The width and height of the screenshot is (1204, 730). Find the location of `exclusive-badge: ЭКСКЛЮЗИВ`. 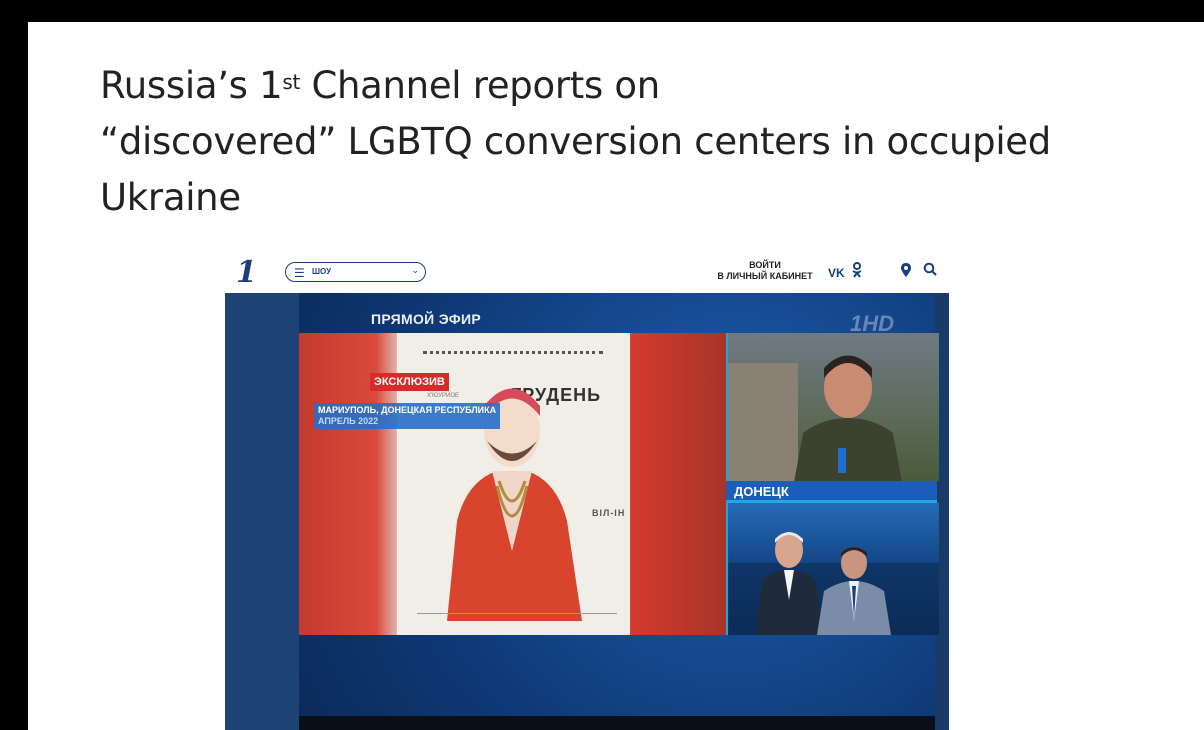

exclusive-badge: ЭКСКЛЮЗИВ is located at coordinates (409, 382).